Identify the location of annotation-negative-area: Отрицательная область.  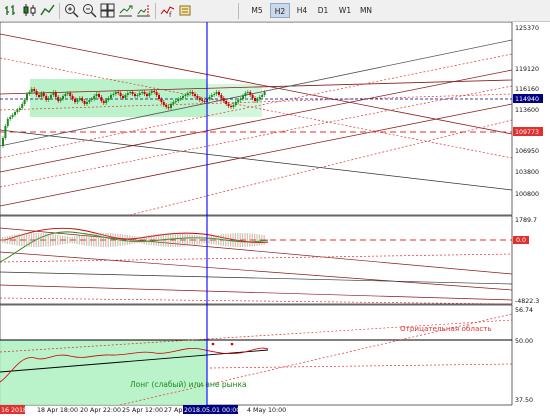
(446, 328).